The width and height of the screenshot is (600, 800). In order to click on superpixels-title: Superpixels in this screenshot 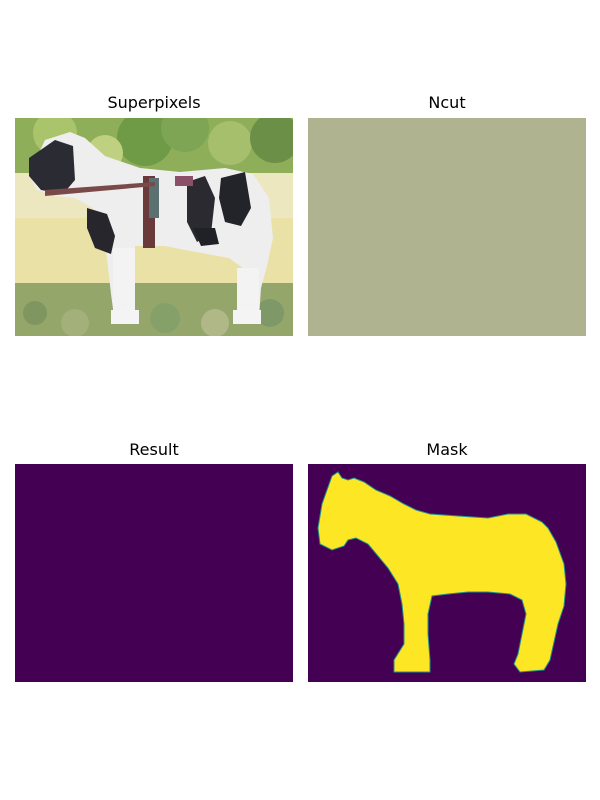, I will do `click(154, 102)`.